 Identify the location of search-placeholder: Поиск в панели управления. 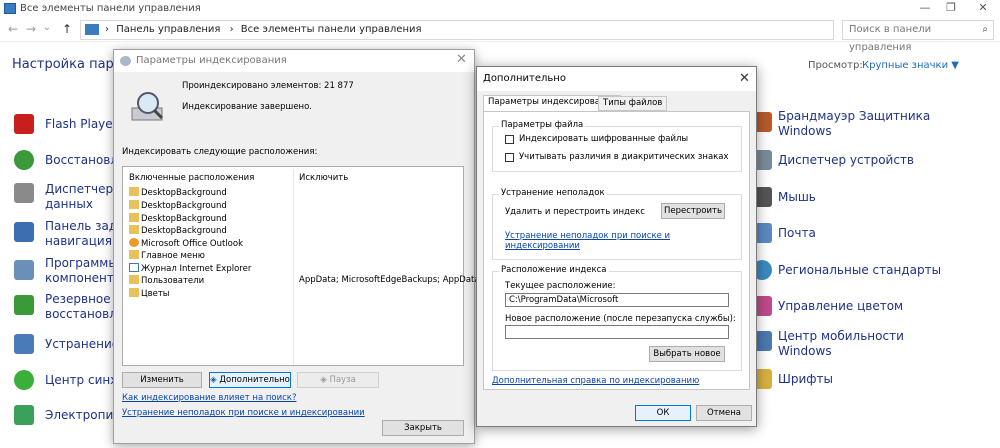
(890, 38).